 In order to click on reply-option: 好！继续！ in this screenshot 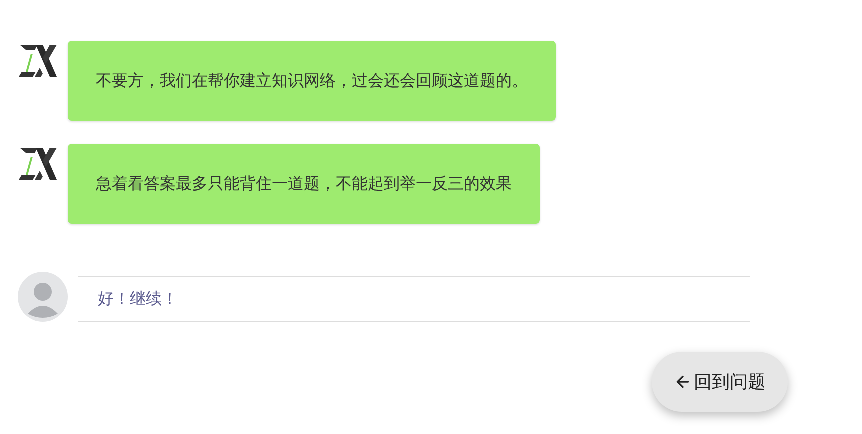, I will do `click(414, 299)`.